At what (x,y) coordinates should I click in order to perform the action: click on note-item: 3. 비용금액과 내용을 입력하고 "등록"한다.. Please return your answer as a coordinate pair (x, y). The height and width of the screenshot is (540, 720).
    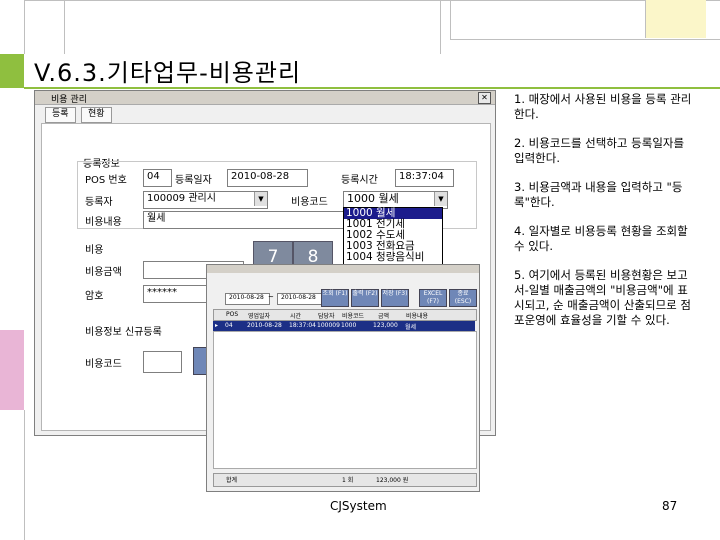
    Looking at the image, I should click on (598, 194).